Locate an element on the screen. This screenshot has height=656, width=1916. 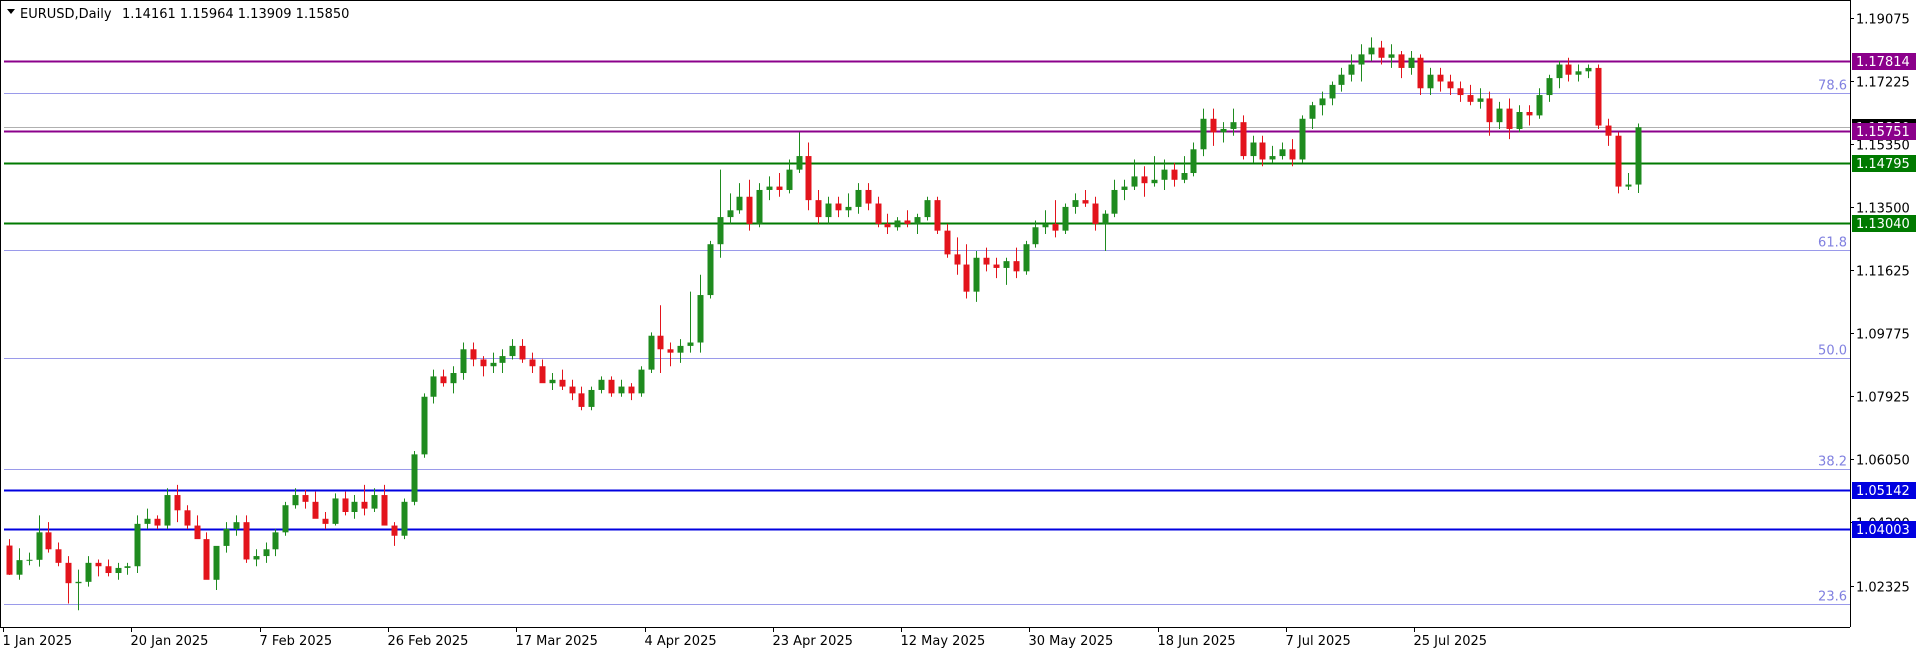
x-tick-label: 18 Jun 2025 is located at coordinates (1197, 641).